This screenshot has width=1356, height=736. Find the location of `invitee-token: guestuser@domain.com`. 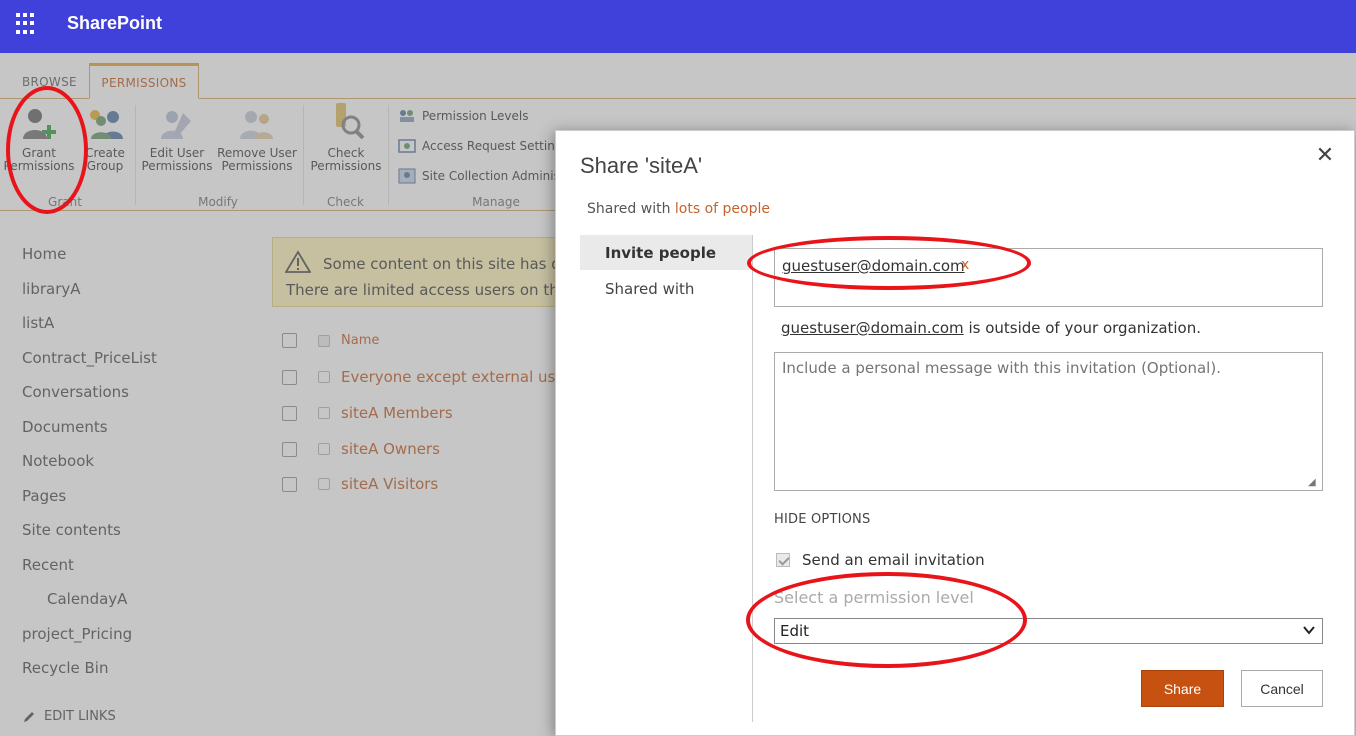

invitee-token: guestuser@domain.com is located at coordinates (873, 266).